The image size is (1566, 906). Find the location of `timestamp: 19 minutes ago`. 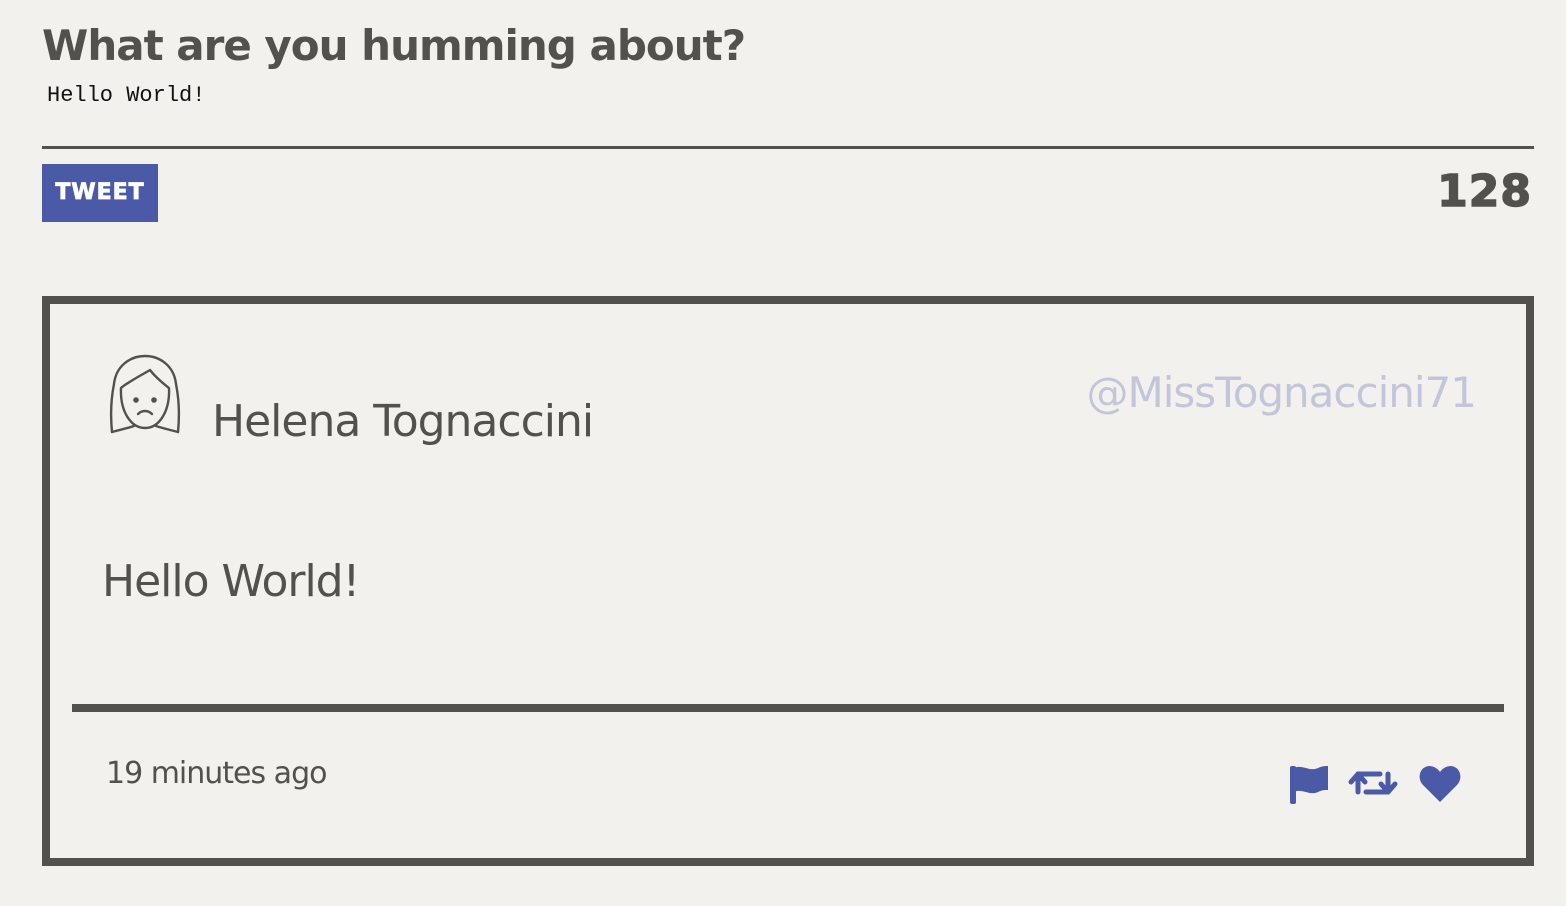

timestamp: 19 minutes ago is located at coordinates (216, 773).